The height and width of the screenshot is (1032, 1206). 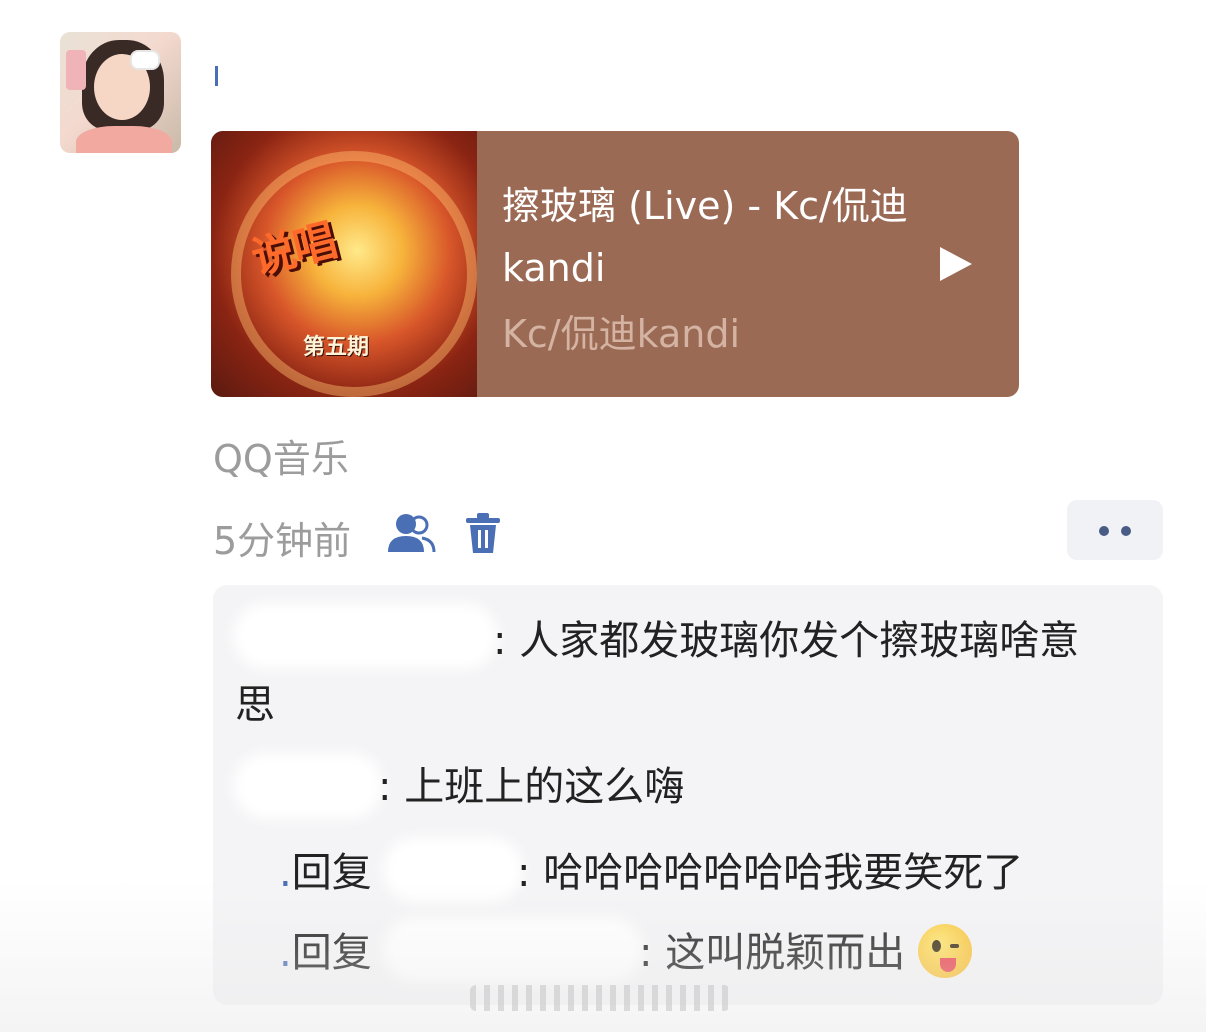 I want to click on friends-icon, so click(x=411, y=533).